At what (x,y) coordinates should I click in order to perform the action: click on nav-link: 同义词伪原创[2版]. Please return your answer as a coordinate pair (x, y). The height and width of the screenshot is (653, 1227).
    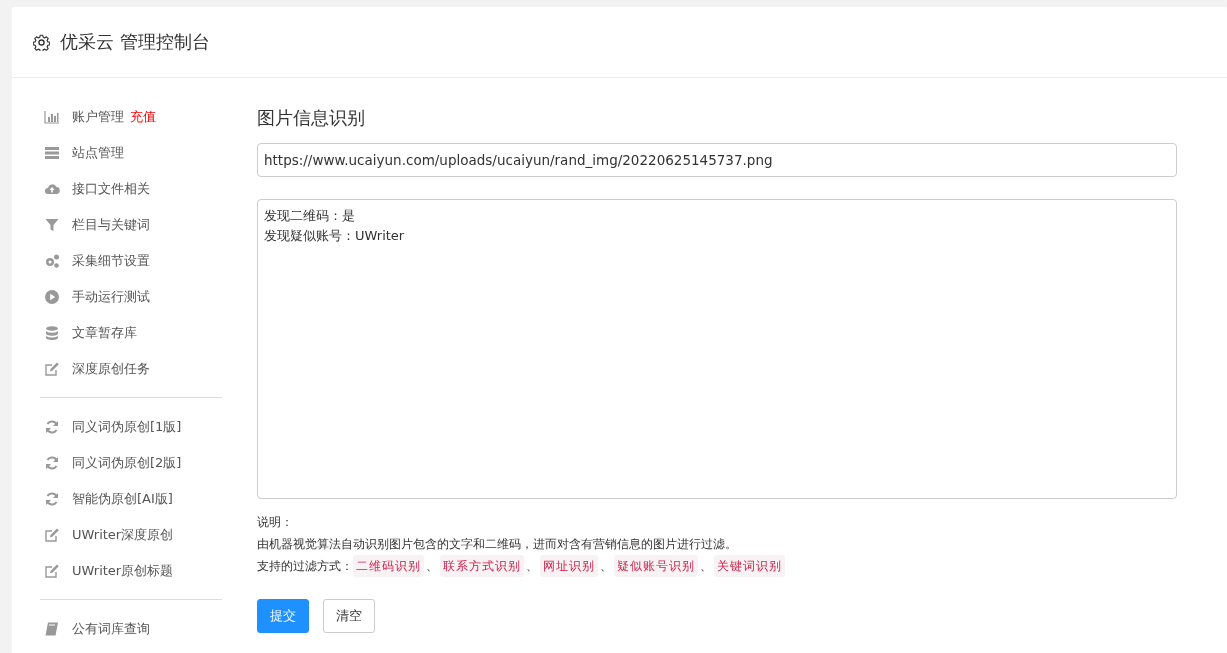
    Looking at the image, I should click on (127, 463).